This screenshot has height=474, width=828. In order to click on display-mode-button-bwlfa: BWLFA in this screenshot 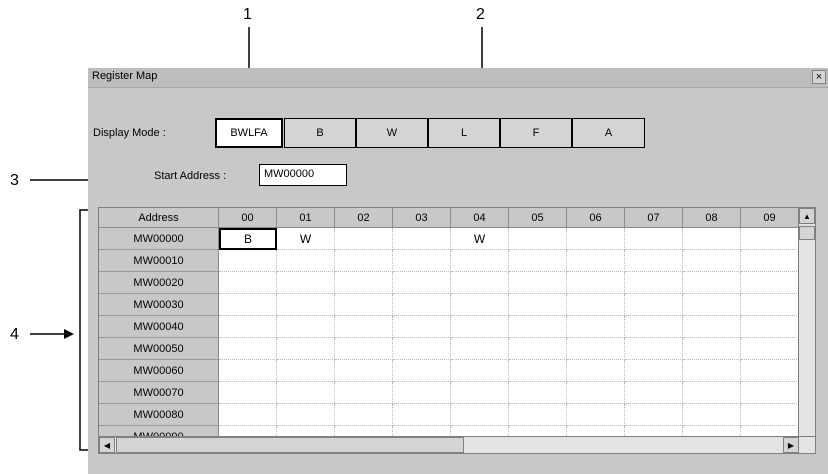, I will do `click(249, 133)`.